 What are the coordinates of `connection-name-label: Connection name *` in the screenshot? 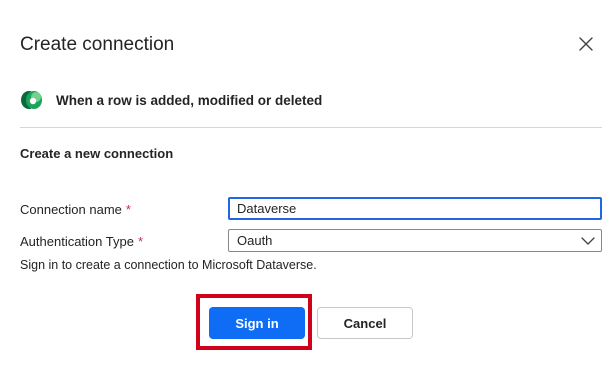 It's located at (75, 209).